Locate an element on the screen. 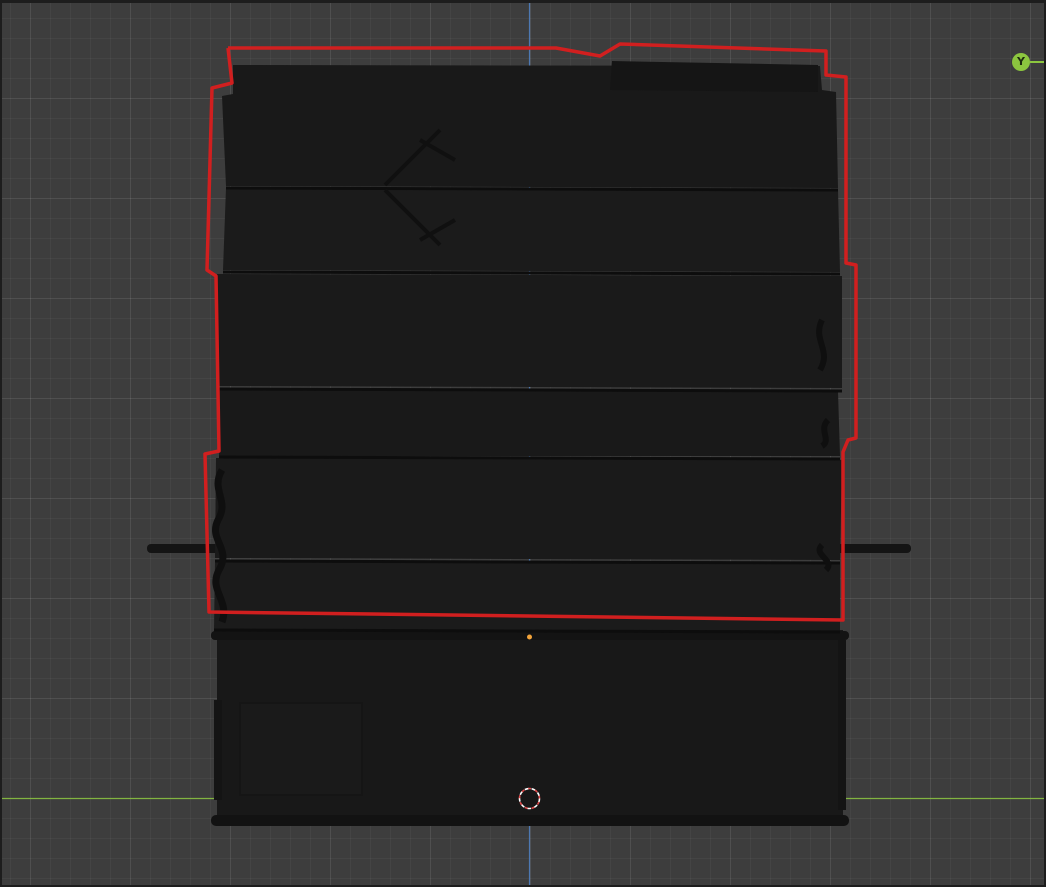 This screenshot has height=887, width=1046. y-axis-gizmo-line is located at coordinates (1038, 62).